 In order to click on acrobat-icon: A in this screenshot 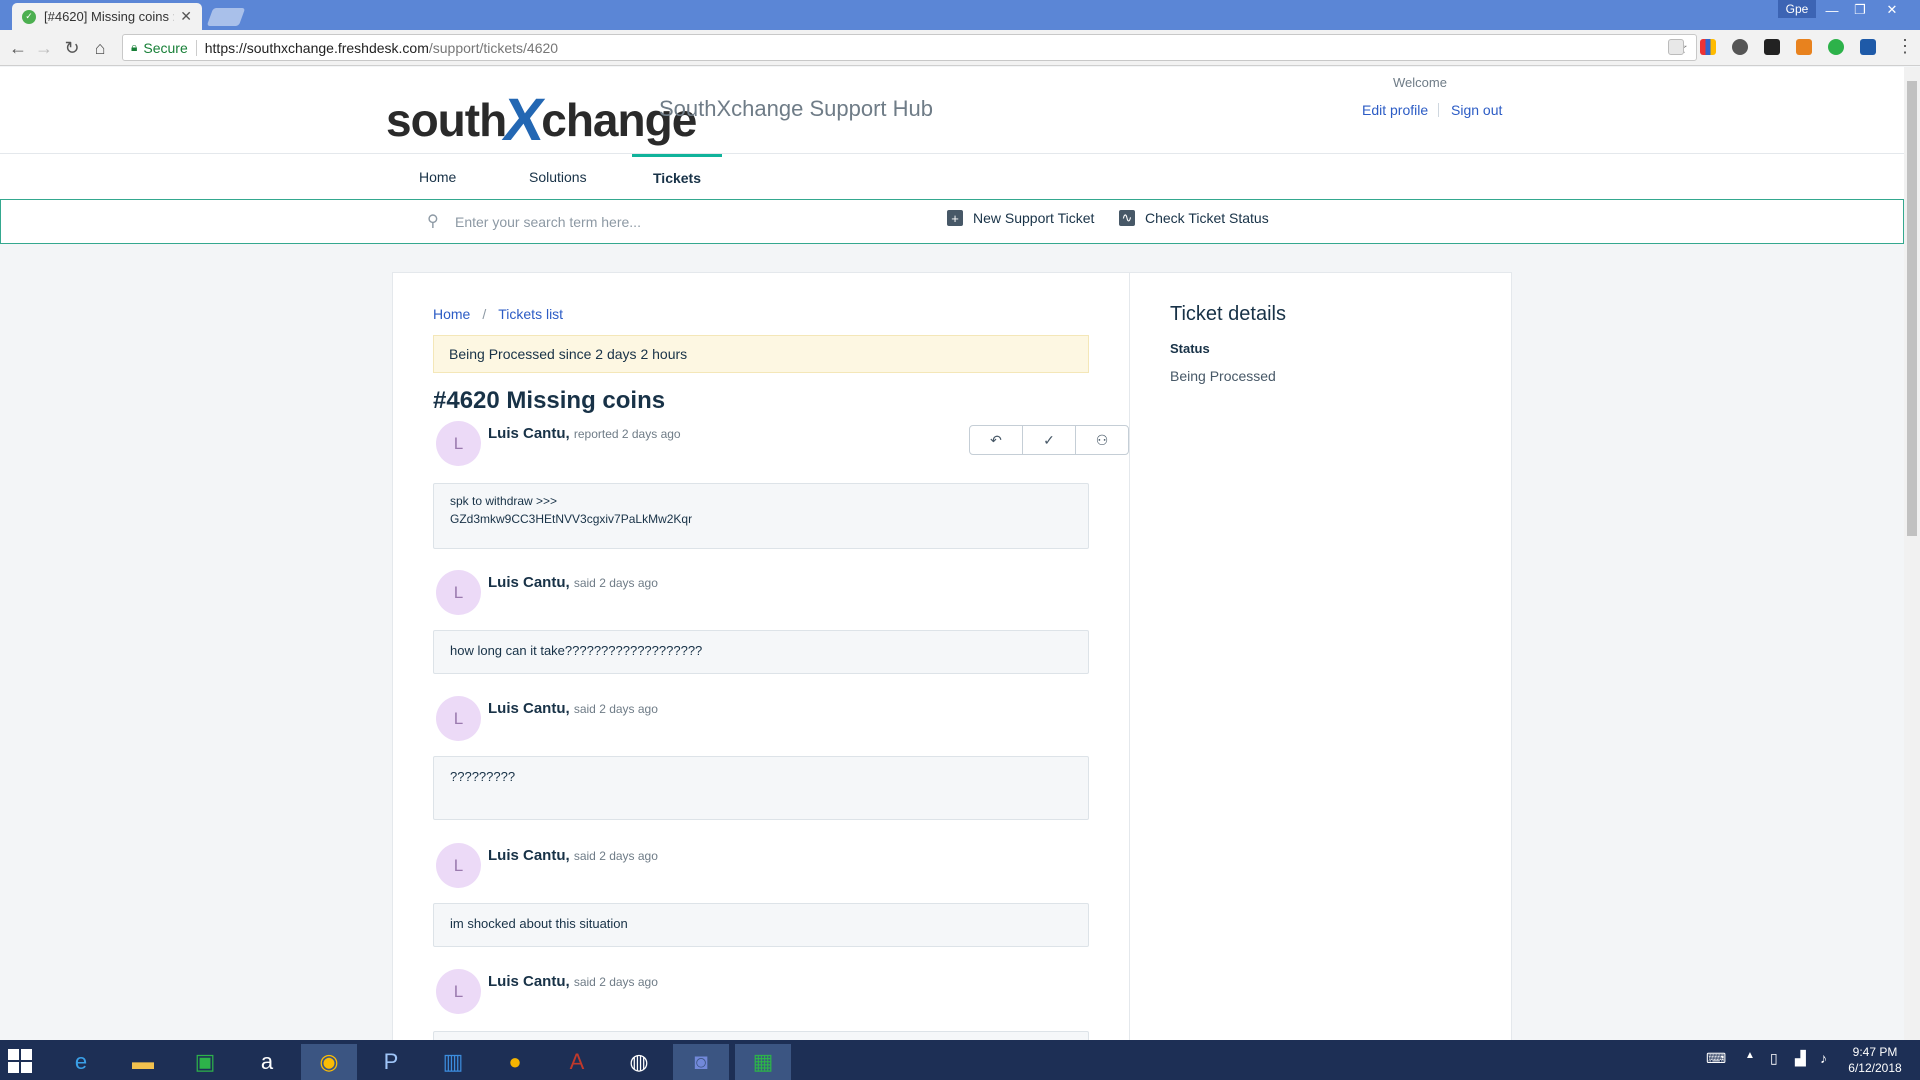, I will do `click(577, 1062)`.